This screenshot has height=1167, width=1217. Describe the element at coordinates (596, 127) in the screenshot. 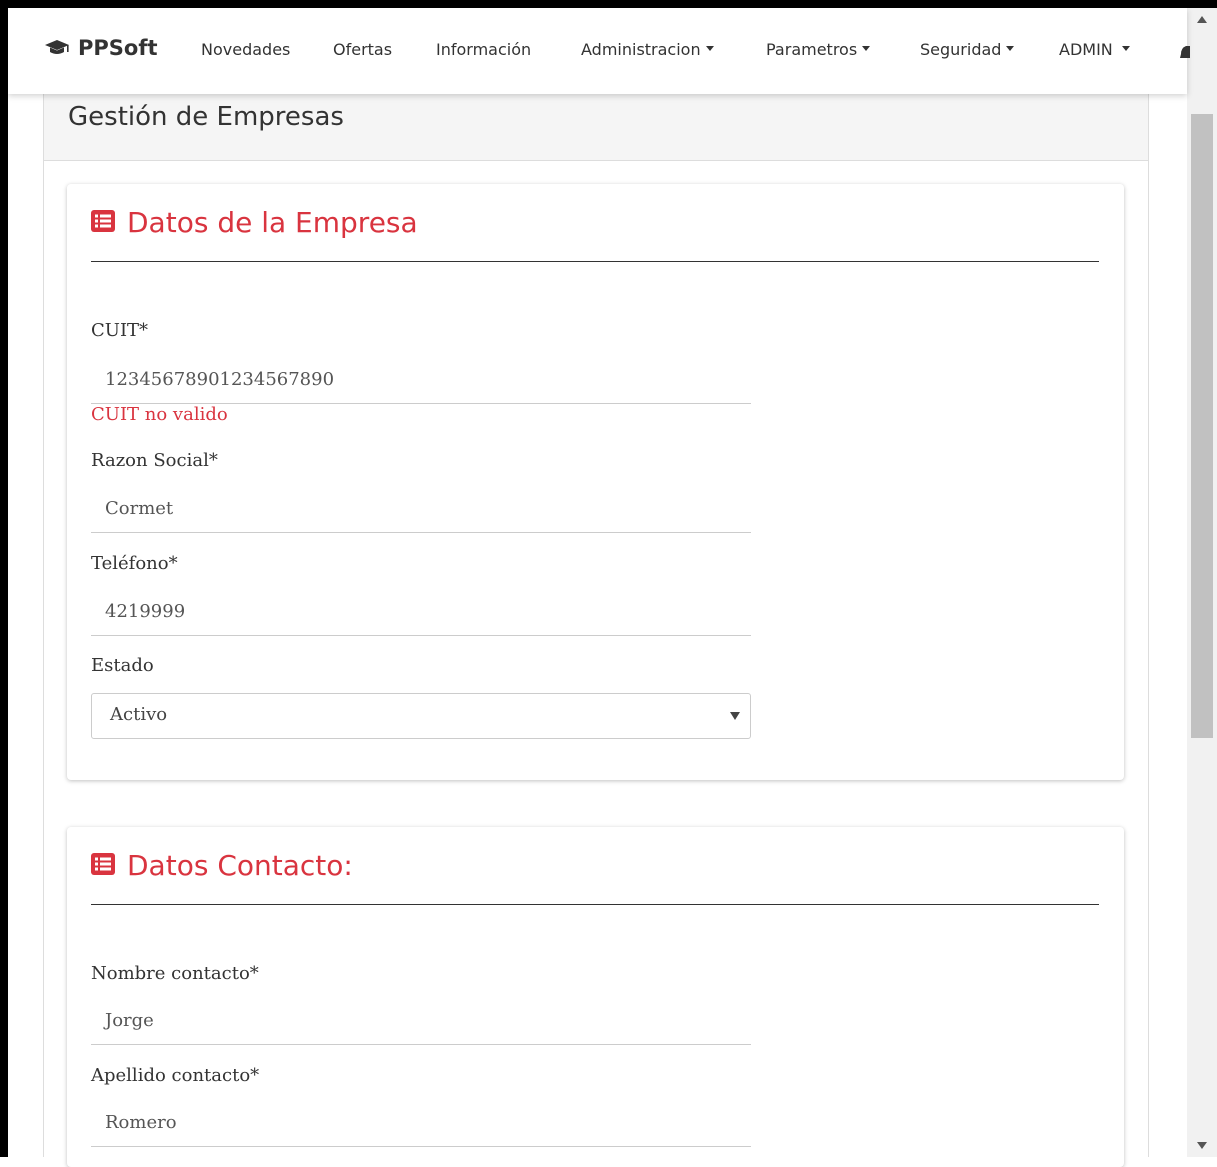

I see `panel-heading: Gestión de Empresas` at that location.